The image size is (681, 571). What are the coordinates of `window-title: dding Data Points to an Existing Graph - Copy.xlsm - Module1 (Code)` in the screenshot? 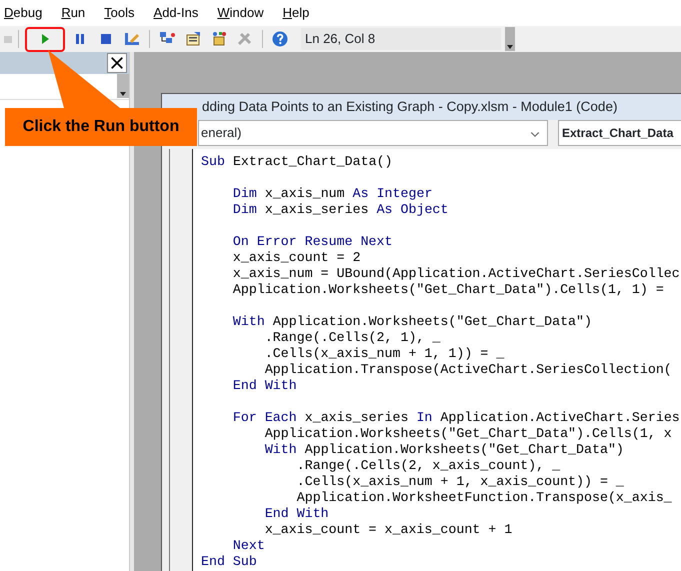 It's located at (410, 107).